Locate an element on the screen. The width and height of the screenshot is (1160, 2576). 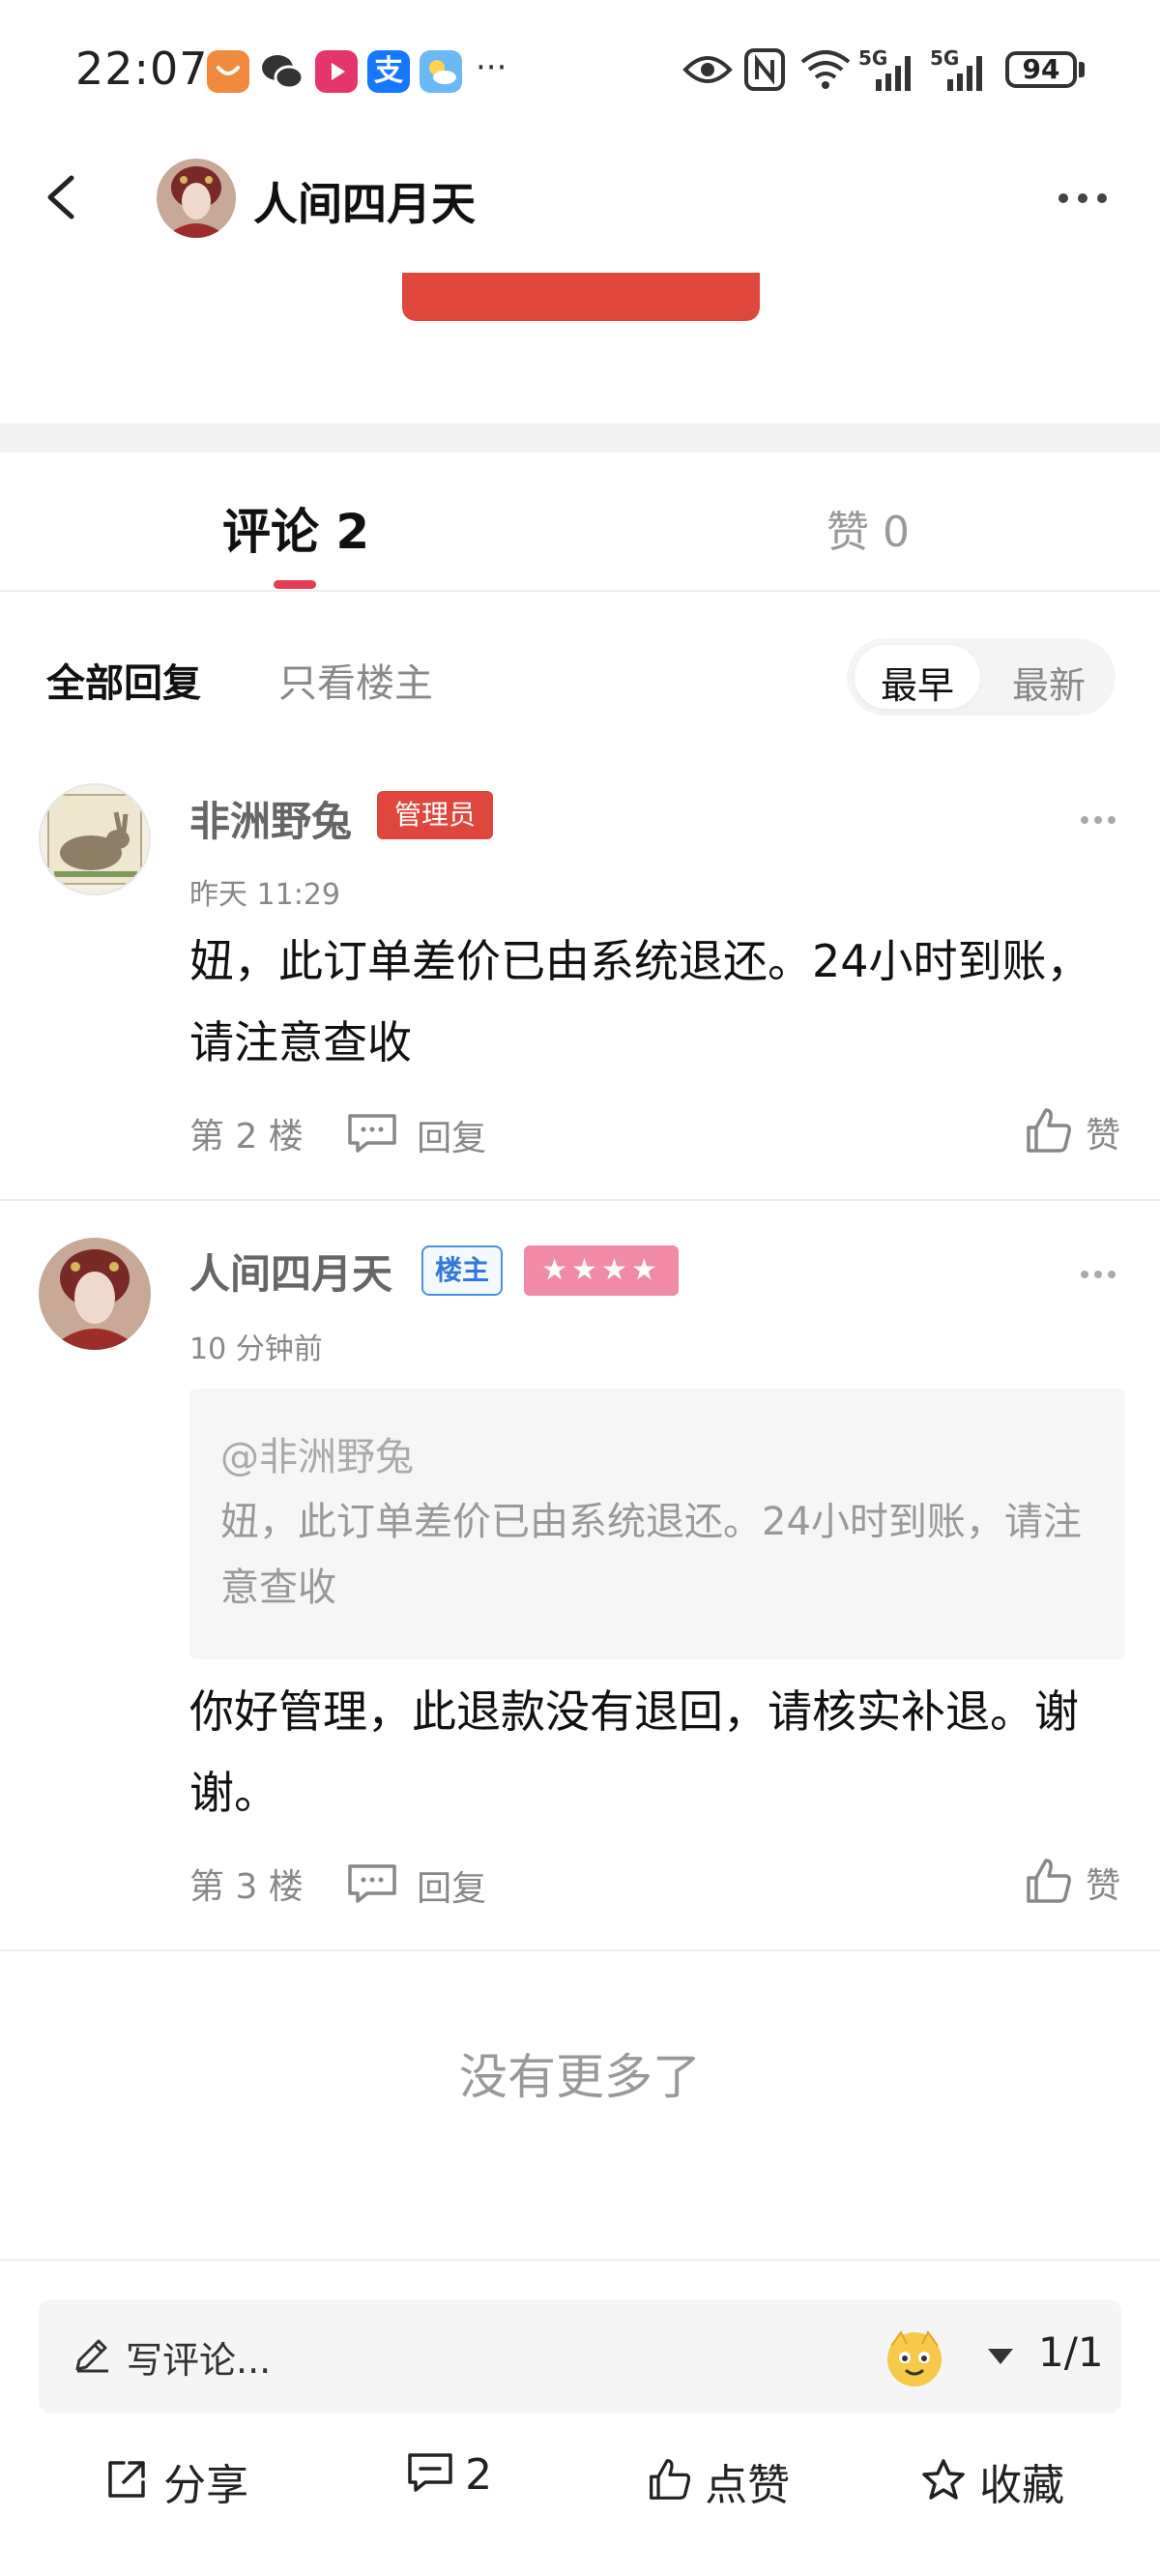
share-button: 分享 is located at coordinates (176, 2481).